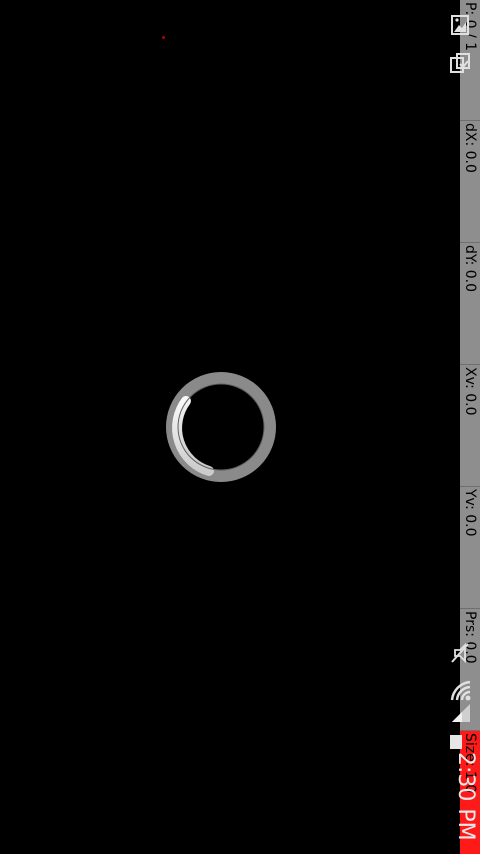  Describe the element at coordinates (470, 181) in the screenshot. I see `delta-x-cell: dX: 0.0` at that location.